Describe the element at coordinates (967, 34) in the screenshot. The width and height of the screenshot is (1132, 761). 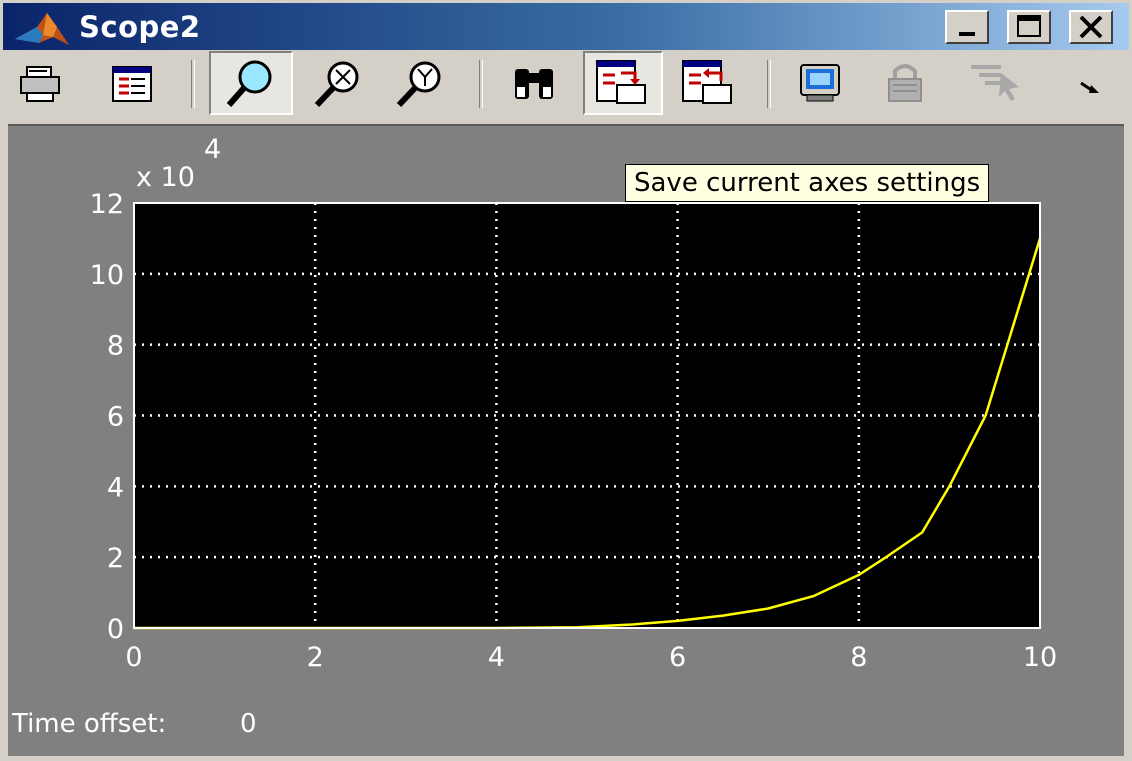
I see `minimize-icon` at that location.